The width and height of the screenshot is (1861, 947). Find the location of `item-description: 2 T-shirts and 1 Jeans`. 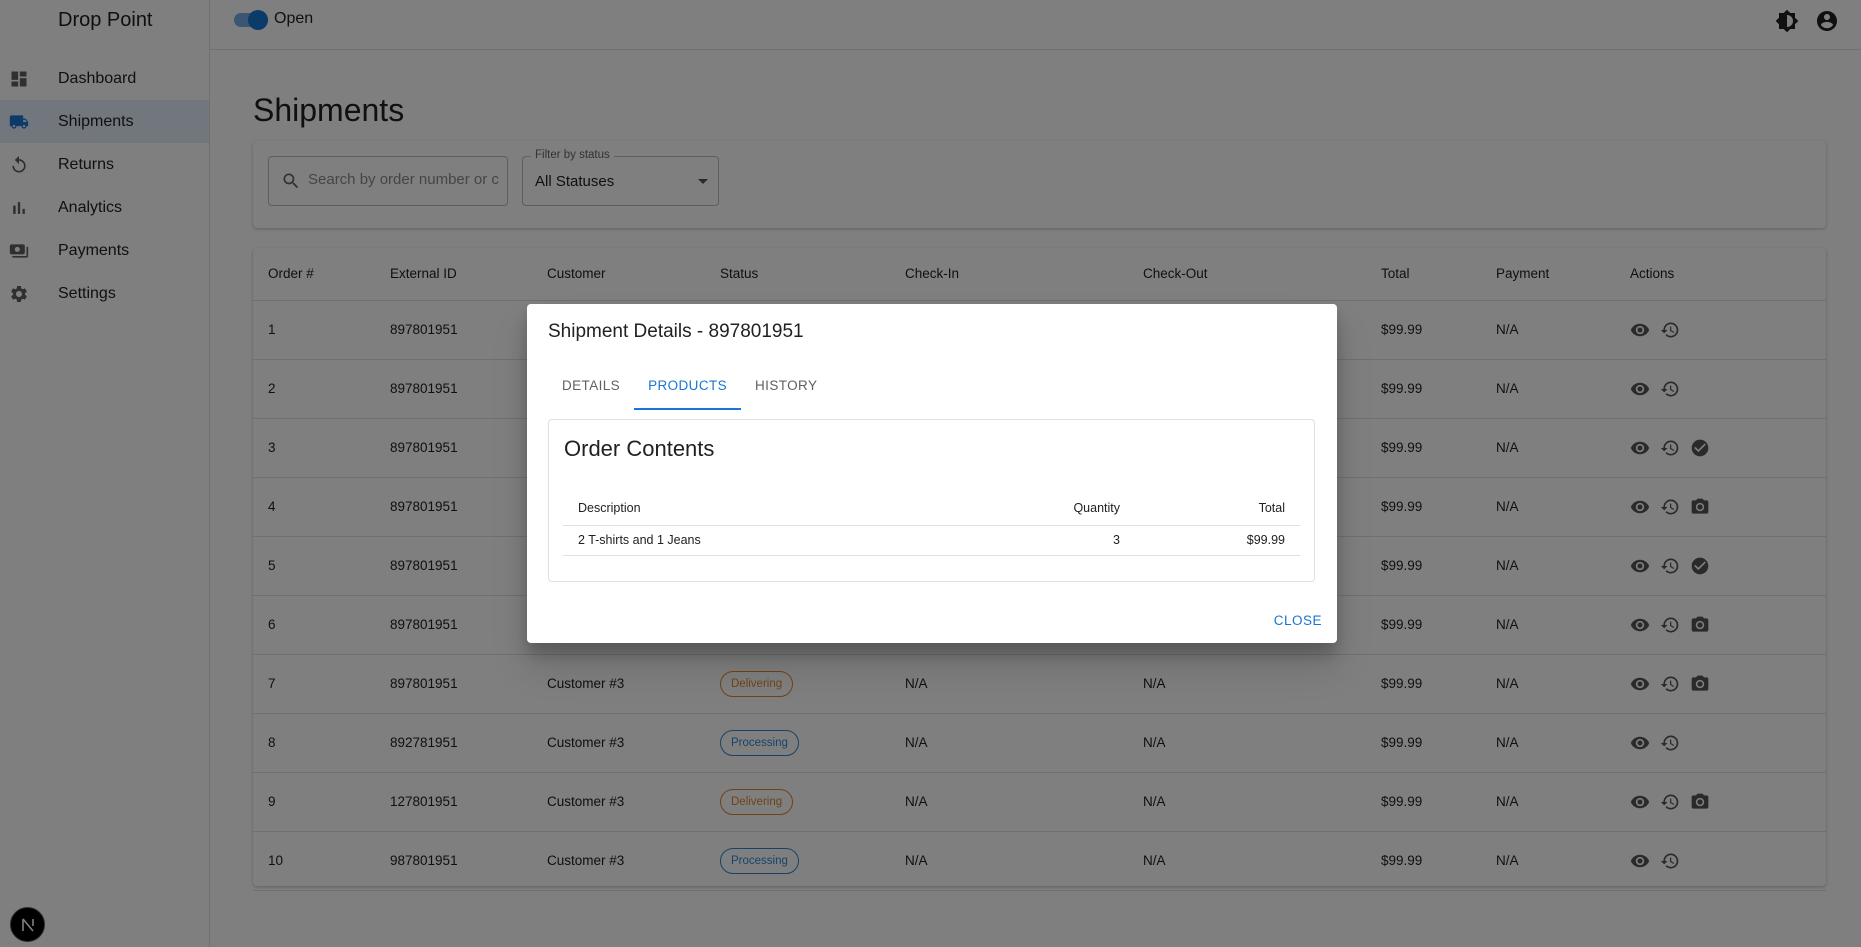

item-description: 2 T-shirts and 1 Jeans is located at coordinates (769, 540).